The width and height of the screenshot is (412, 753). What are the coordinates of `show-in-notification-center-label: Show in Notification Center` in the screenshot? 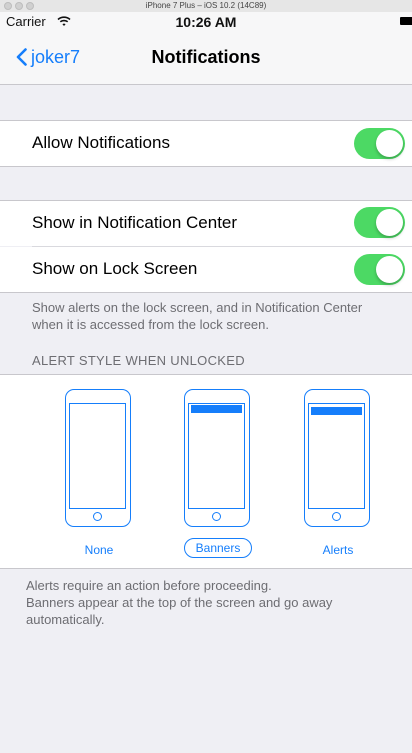 It's located at (135, 222).